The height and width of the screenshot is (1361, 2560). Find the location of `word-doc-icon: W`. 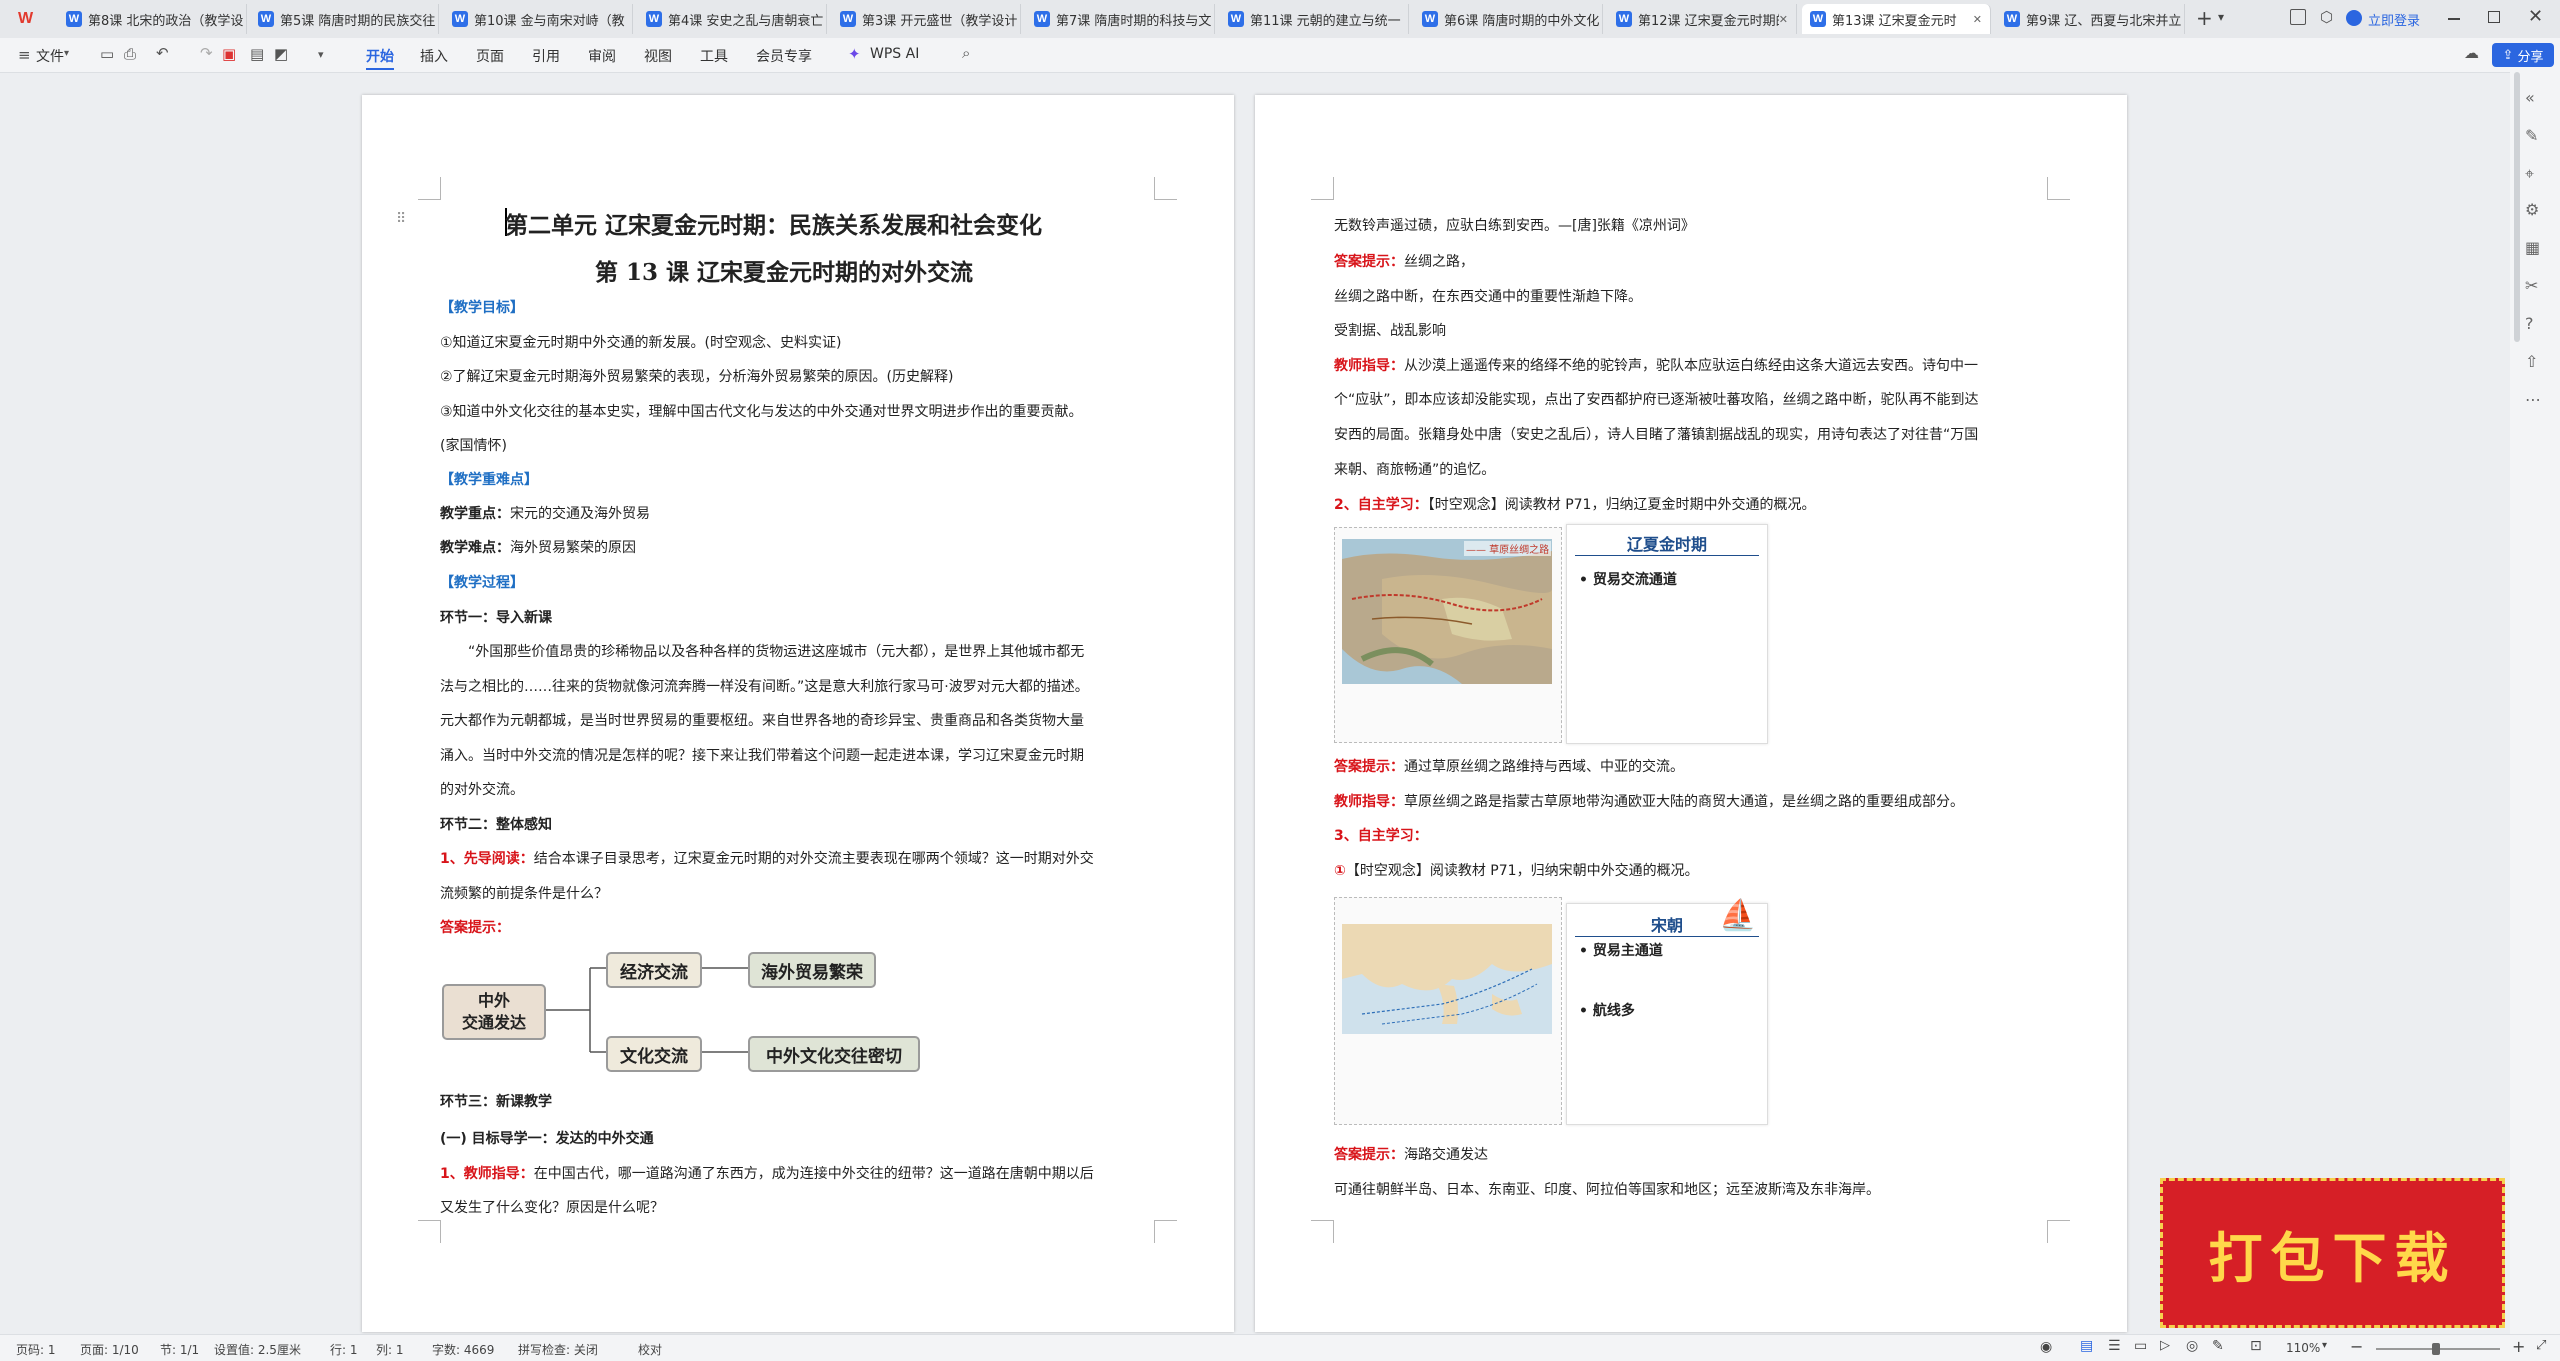

word-doc-icon: W is located at coordinates (1818, 19).